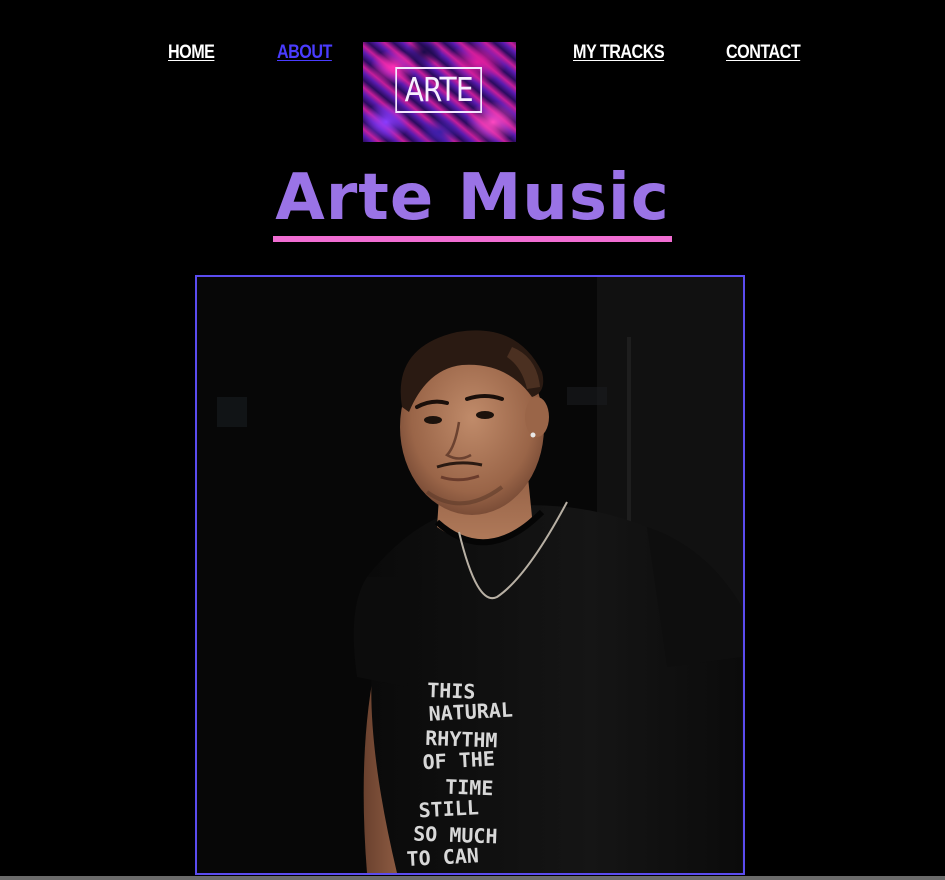 The height and width of the screenshot is (880, 945). What do you see at coordinates (442, 857) in the screenshot?
I see `shirt-print-line: TO CAN` at bounding box center [442, 857].